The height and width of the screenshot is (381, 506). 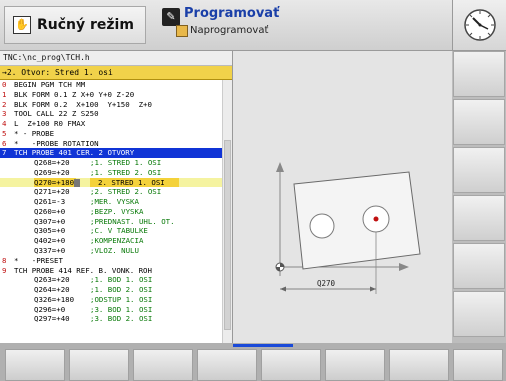 What do you see at coordinates (50, 221) in the screenshot?
I see `line-text: Q307=+0` at bounding box center [50, 221].